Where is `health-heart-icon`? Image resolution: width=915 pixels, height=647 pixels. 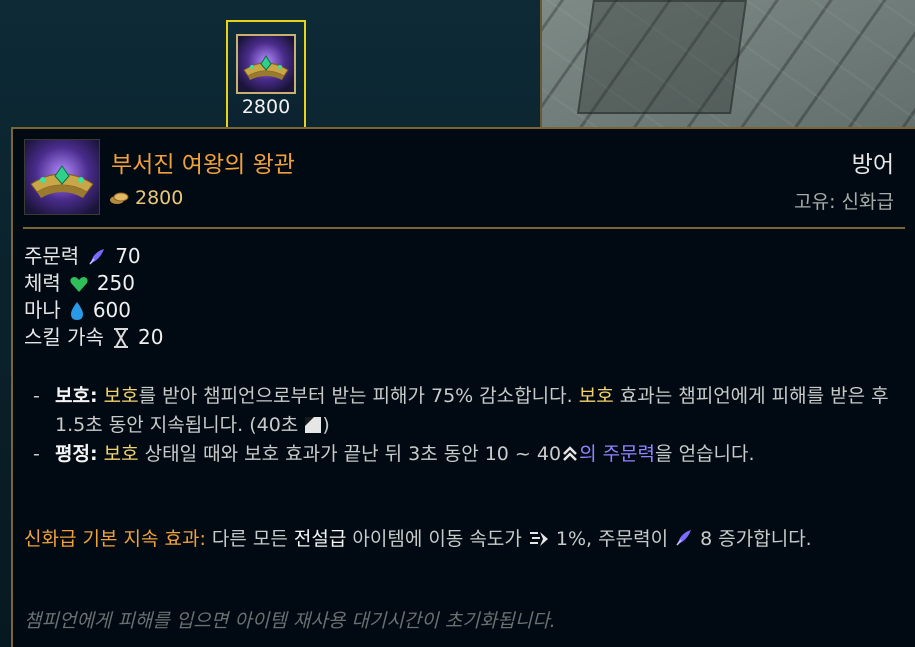
health-heart-icon is located at coordinates (79, 284).